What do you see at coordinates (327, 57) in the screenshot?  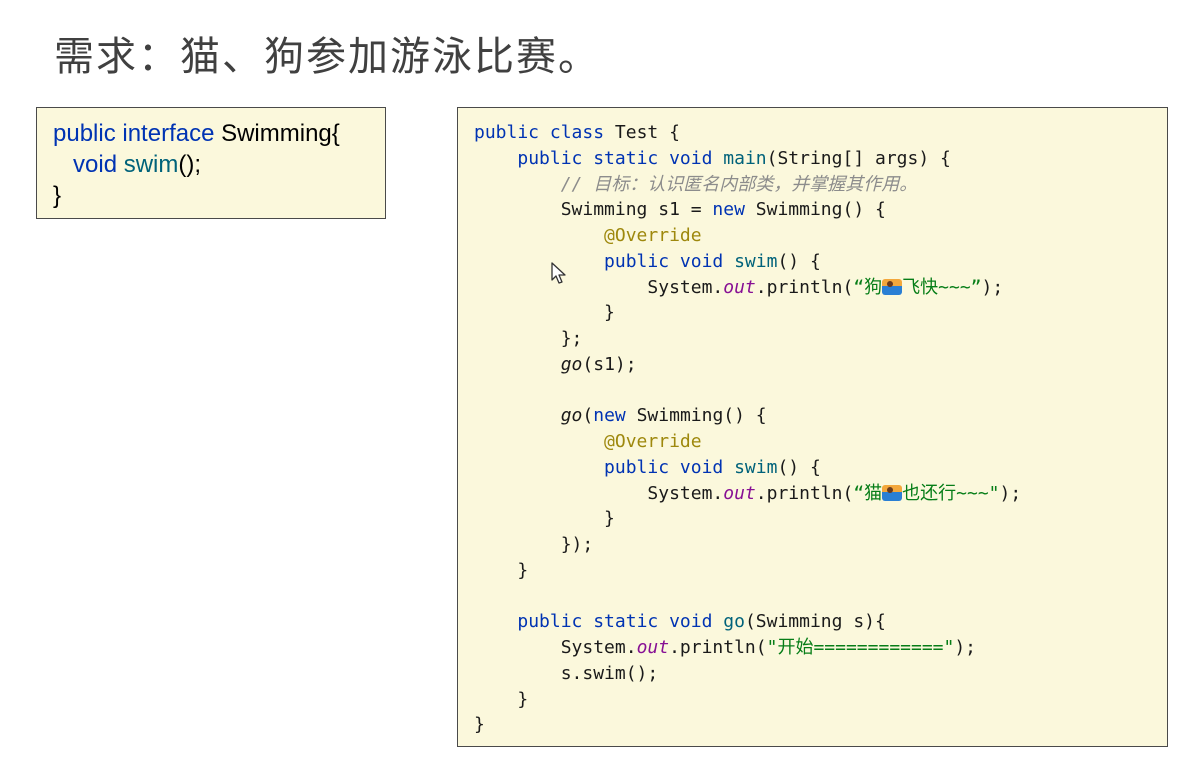 I see `page-title: 需求：猫、狗参加游泳比赛。` at bounding box center [327, 57].